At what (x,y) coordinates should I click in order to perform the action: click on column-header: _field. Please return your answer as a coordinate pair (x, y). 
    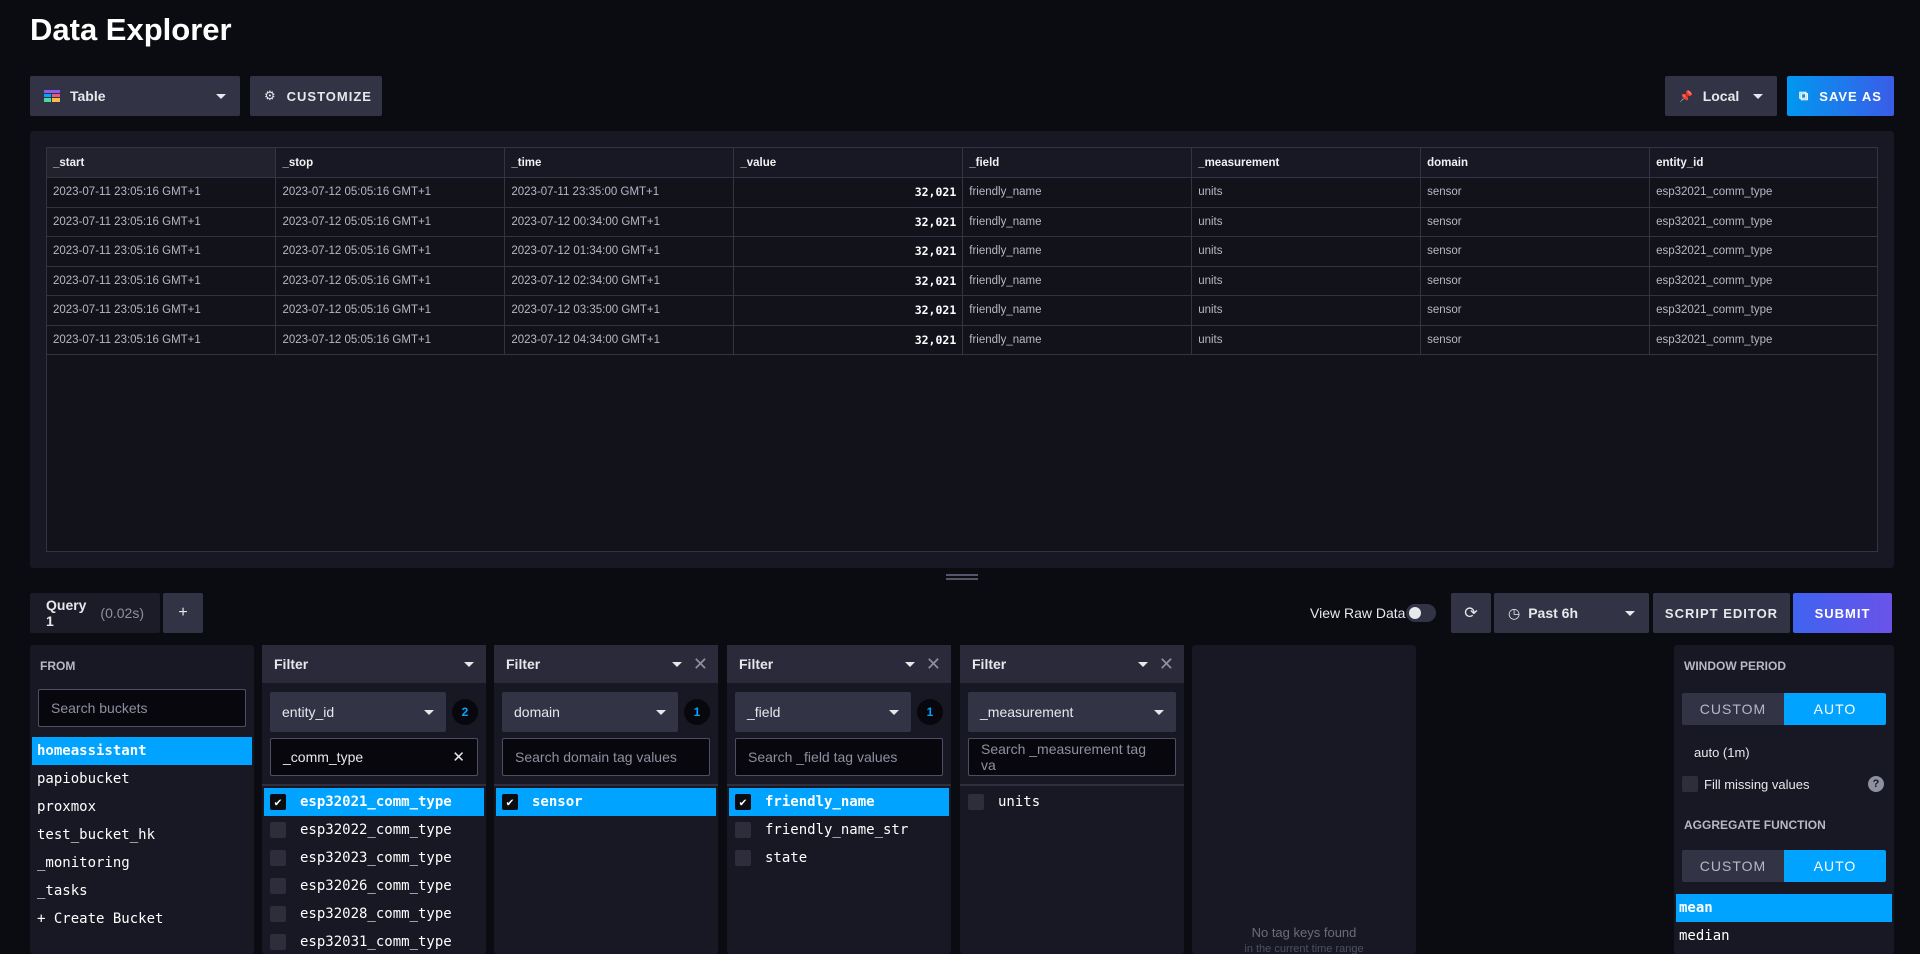
    Looking at the image, I should click on (1077, 163).